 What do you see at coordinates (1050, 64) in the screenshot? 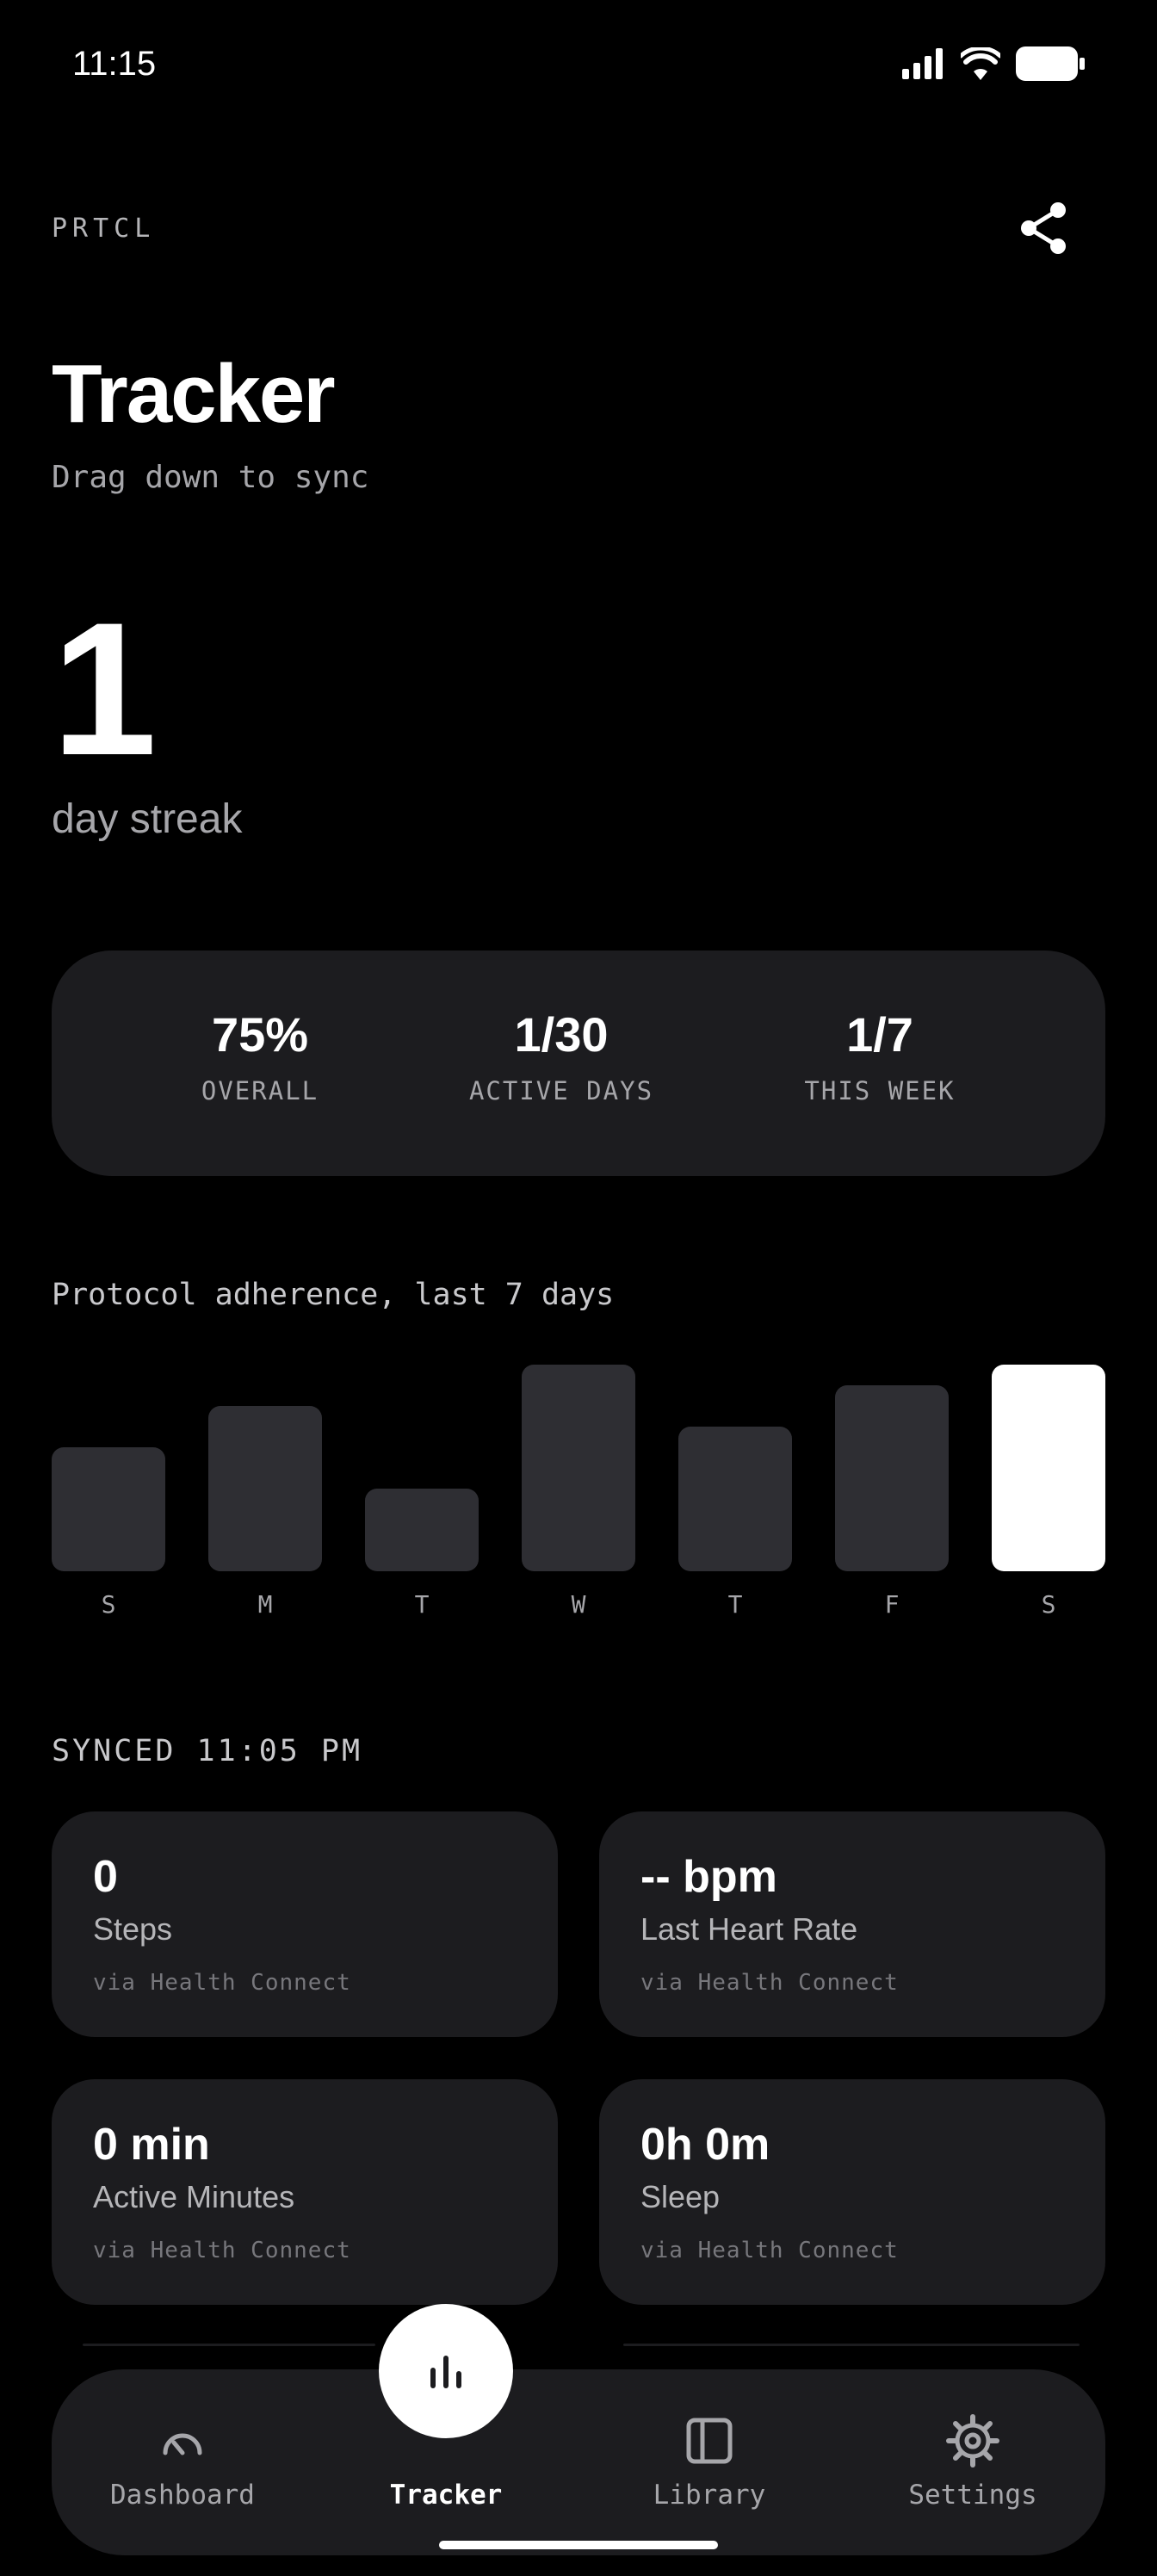
I see `battery-icon` at bounding box center [1050, 64].